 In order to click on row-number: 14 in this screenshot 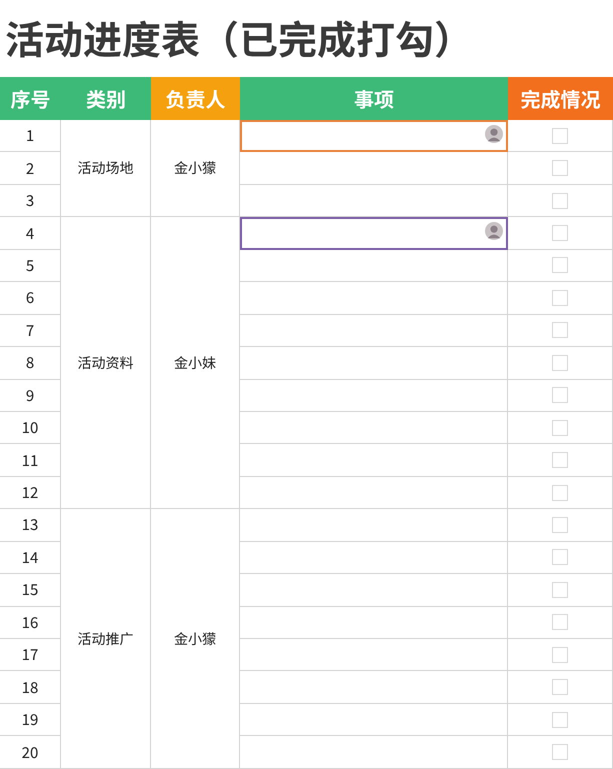, I will do `click(30, 558)`.